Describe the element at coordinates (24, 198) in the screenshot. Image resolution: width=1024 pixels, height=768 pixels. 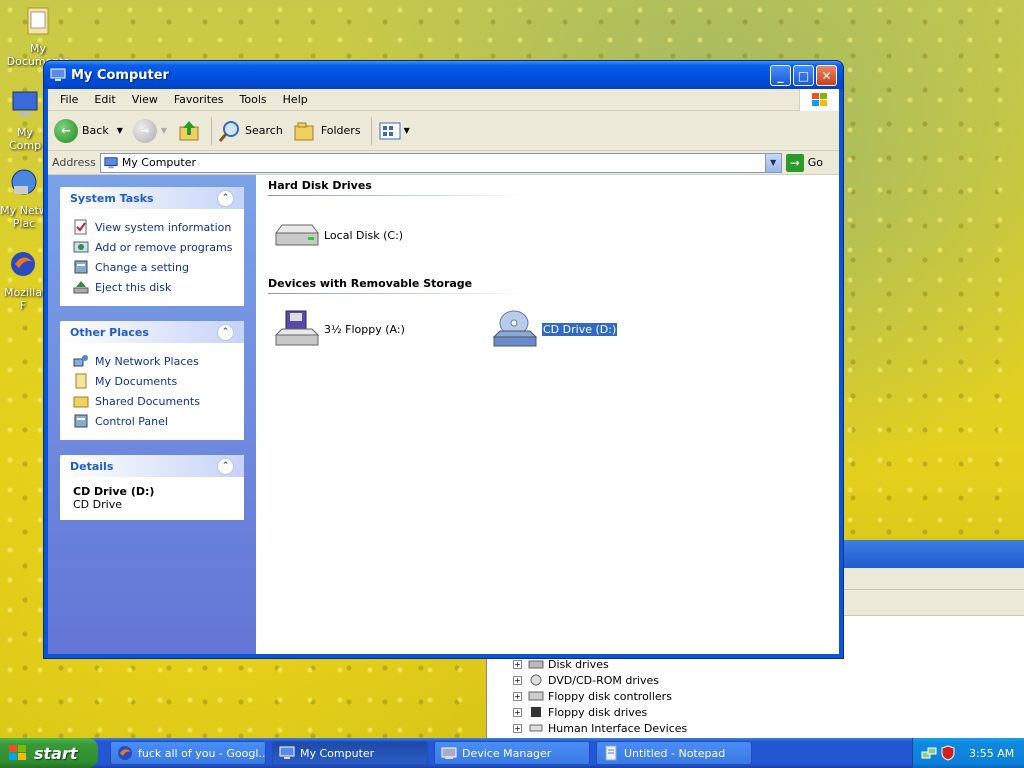
I see `desktop-icon-network-places: My Netw Plac` at that location.